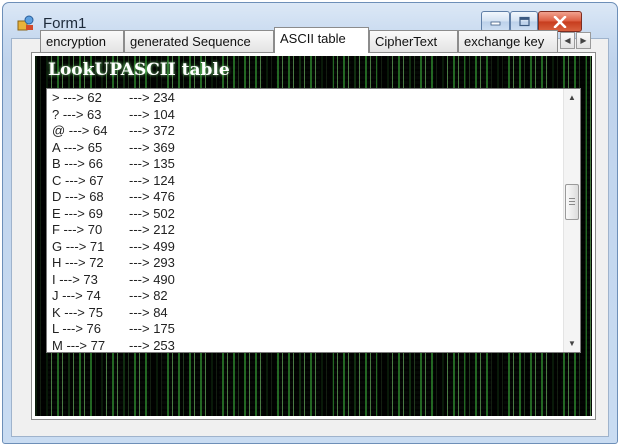  I want to click on list-item: A ---> 65 ---> 369, so click(304, 148).